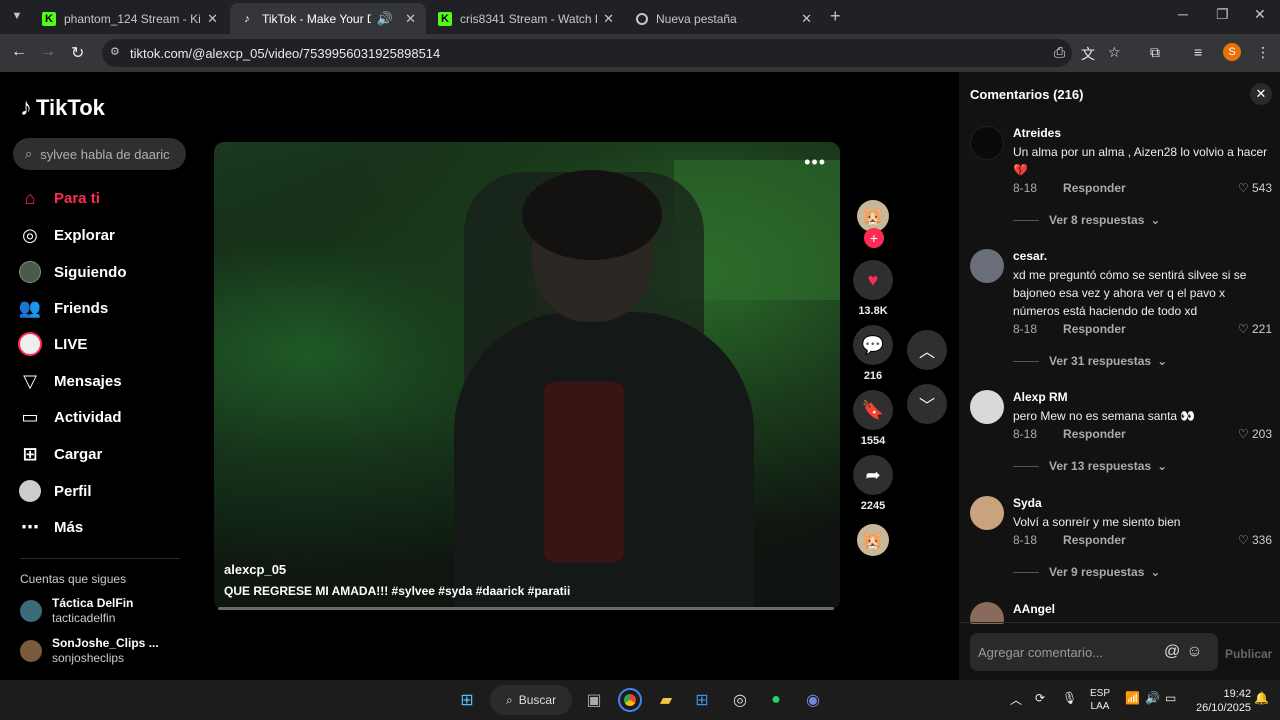 The height and width of the screenshot is (720, 1280). I want to click on comment-button: 💬 216, so click(873, 353).